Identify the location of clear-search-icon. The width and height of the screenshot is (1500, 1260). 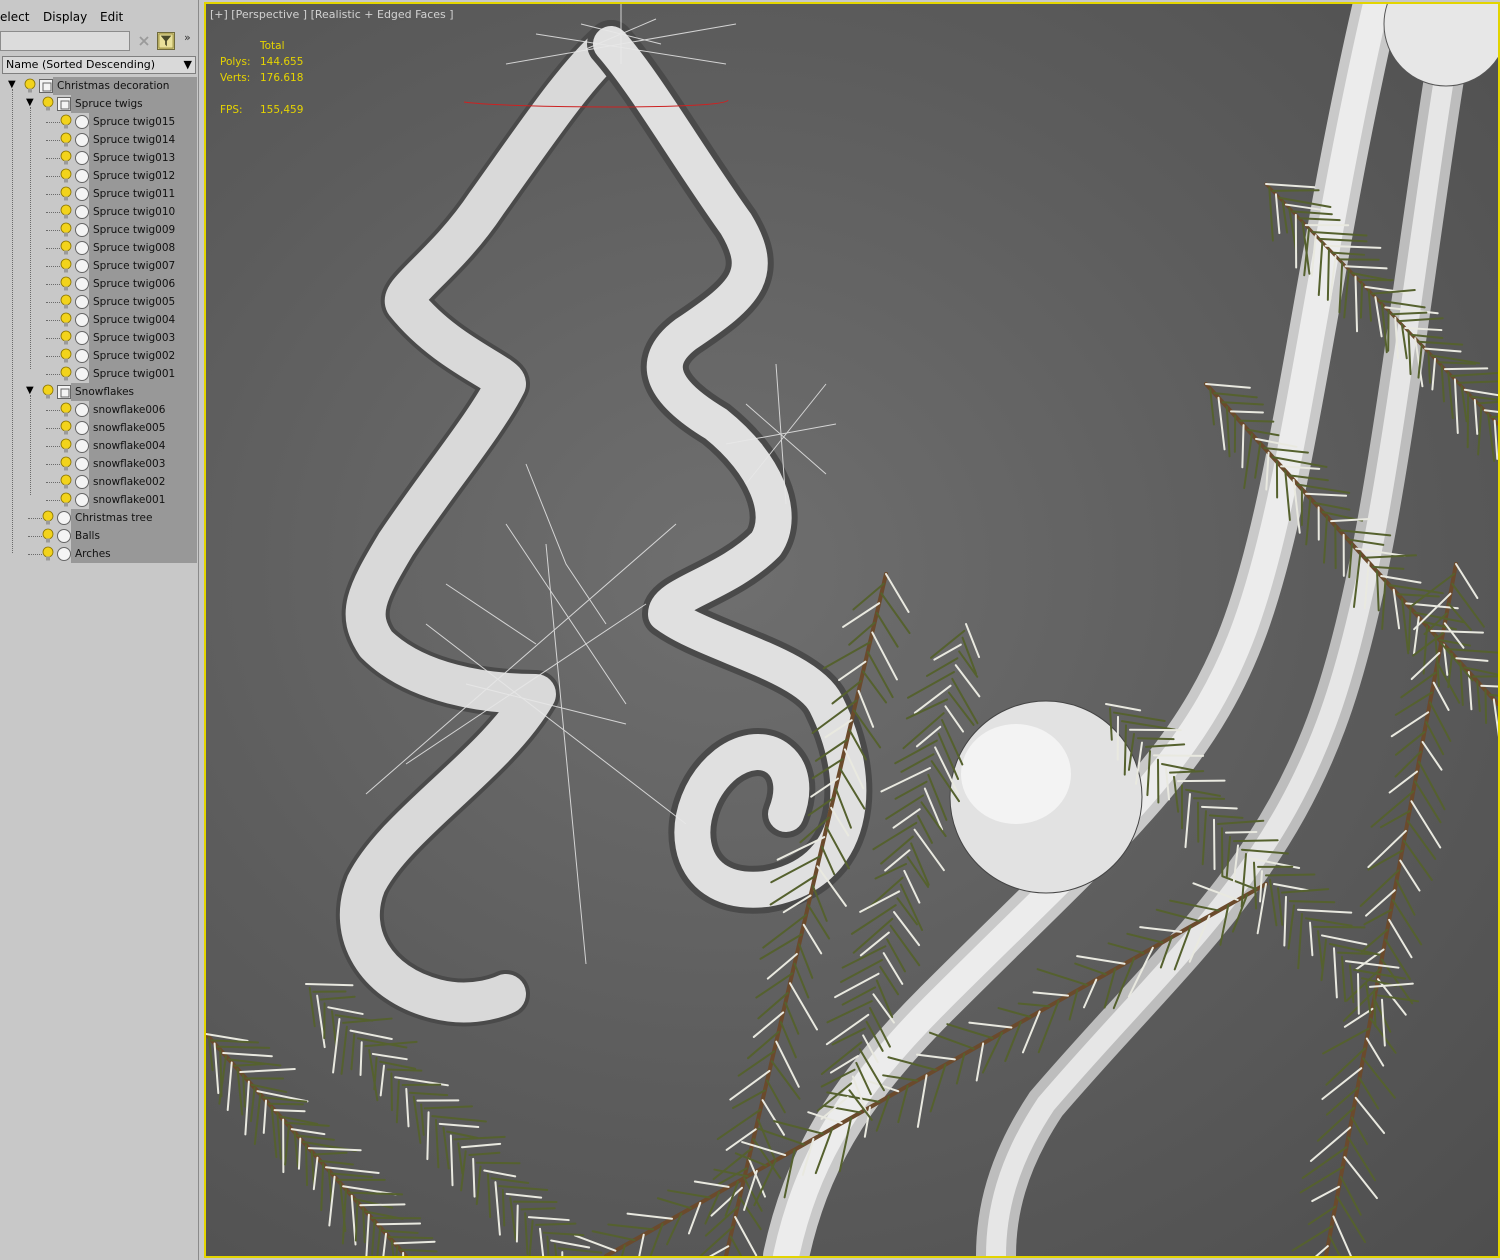
(144, 41).